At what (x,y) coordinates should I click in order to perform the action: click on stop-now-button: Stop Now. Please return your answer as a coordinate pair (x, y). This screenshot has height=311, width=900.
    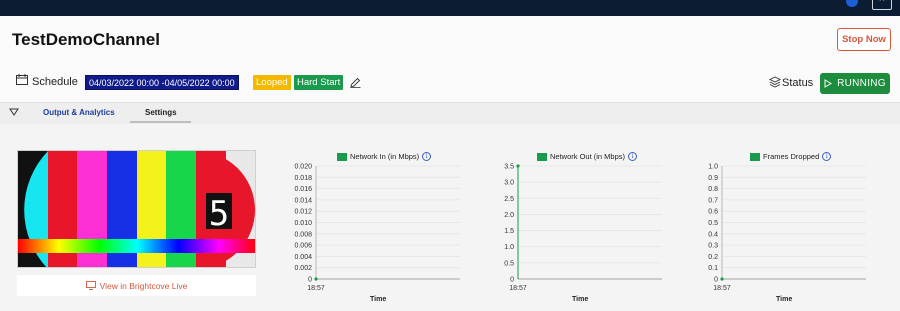
    Looking at the image, I should click on (864, 39).